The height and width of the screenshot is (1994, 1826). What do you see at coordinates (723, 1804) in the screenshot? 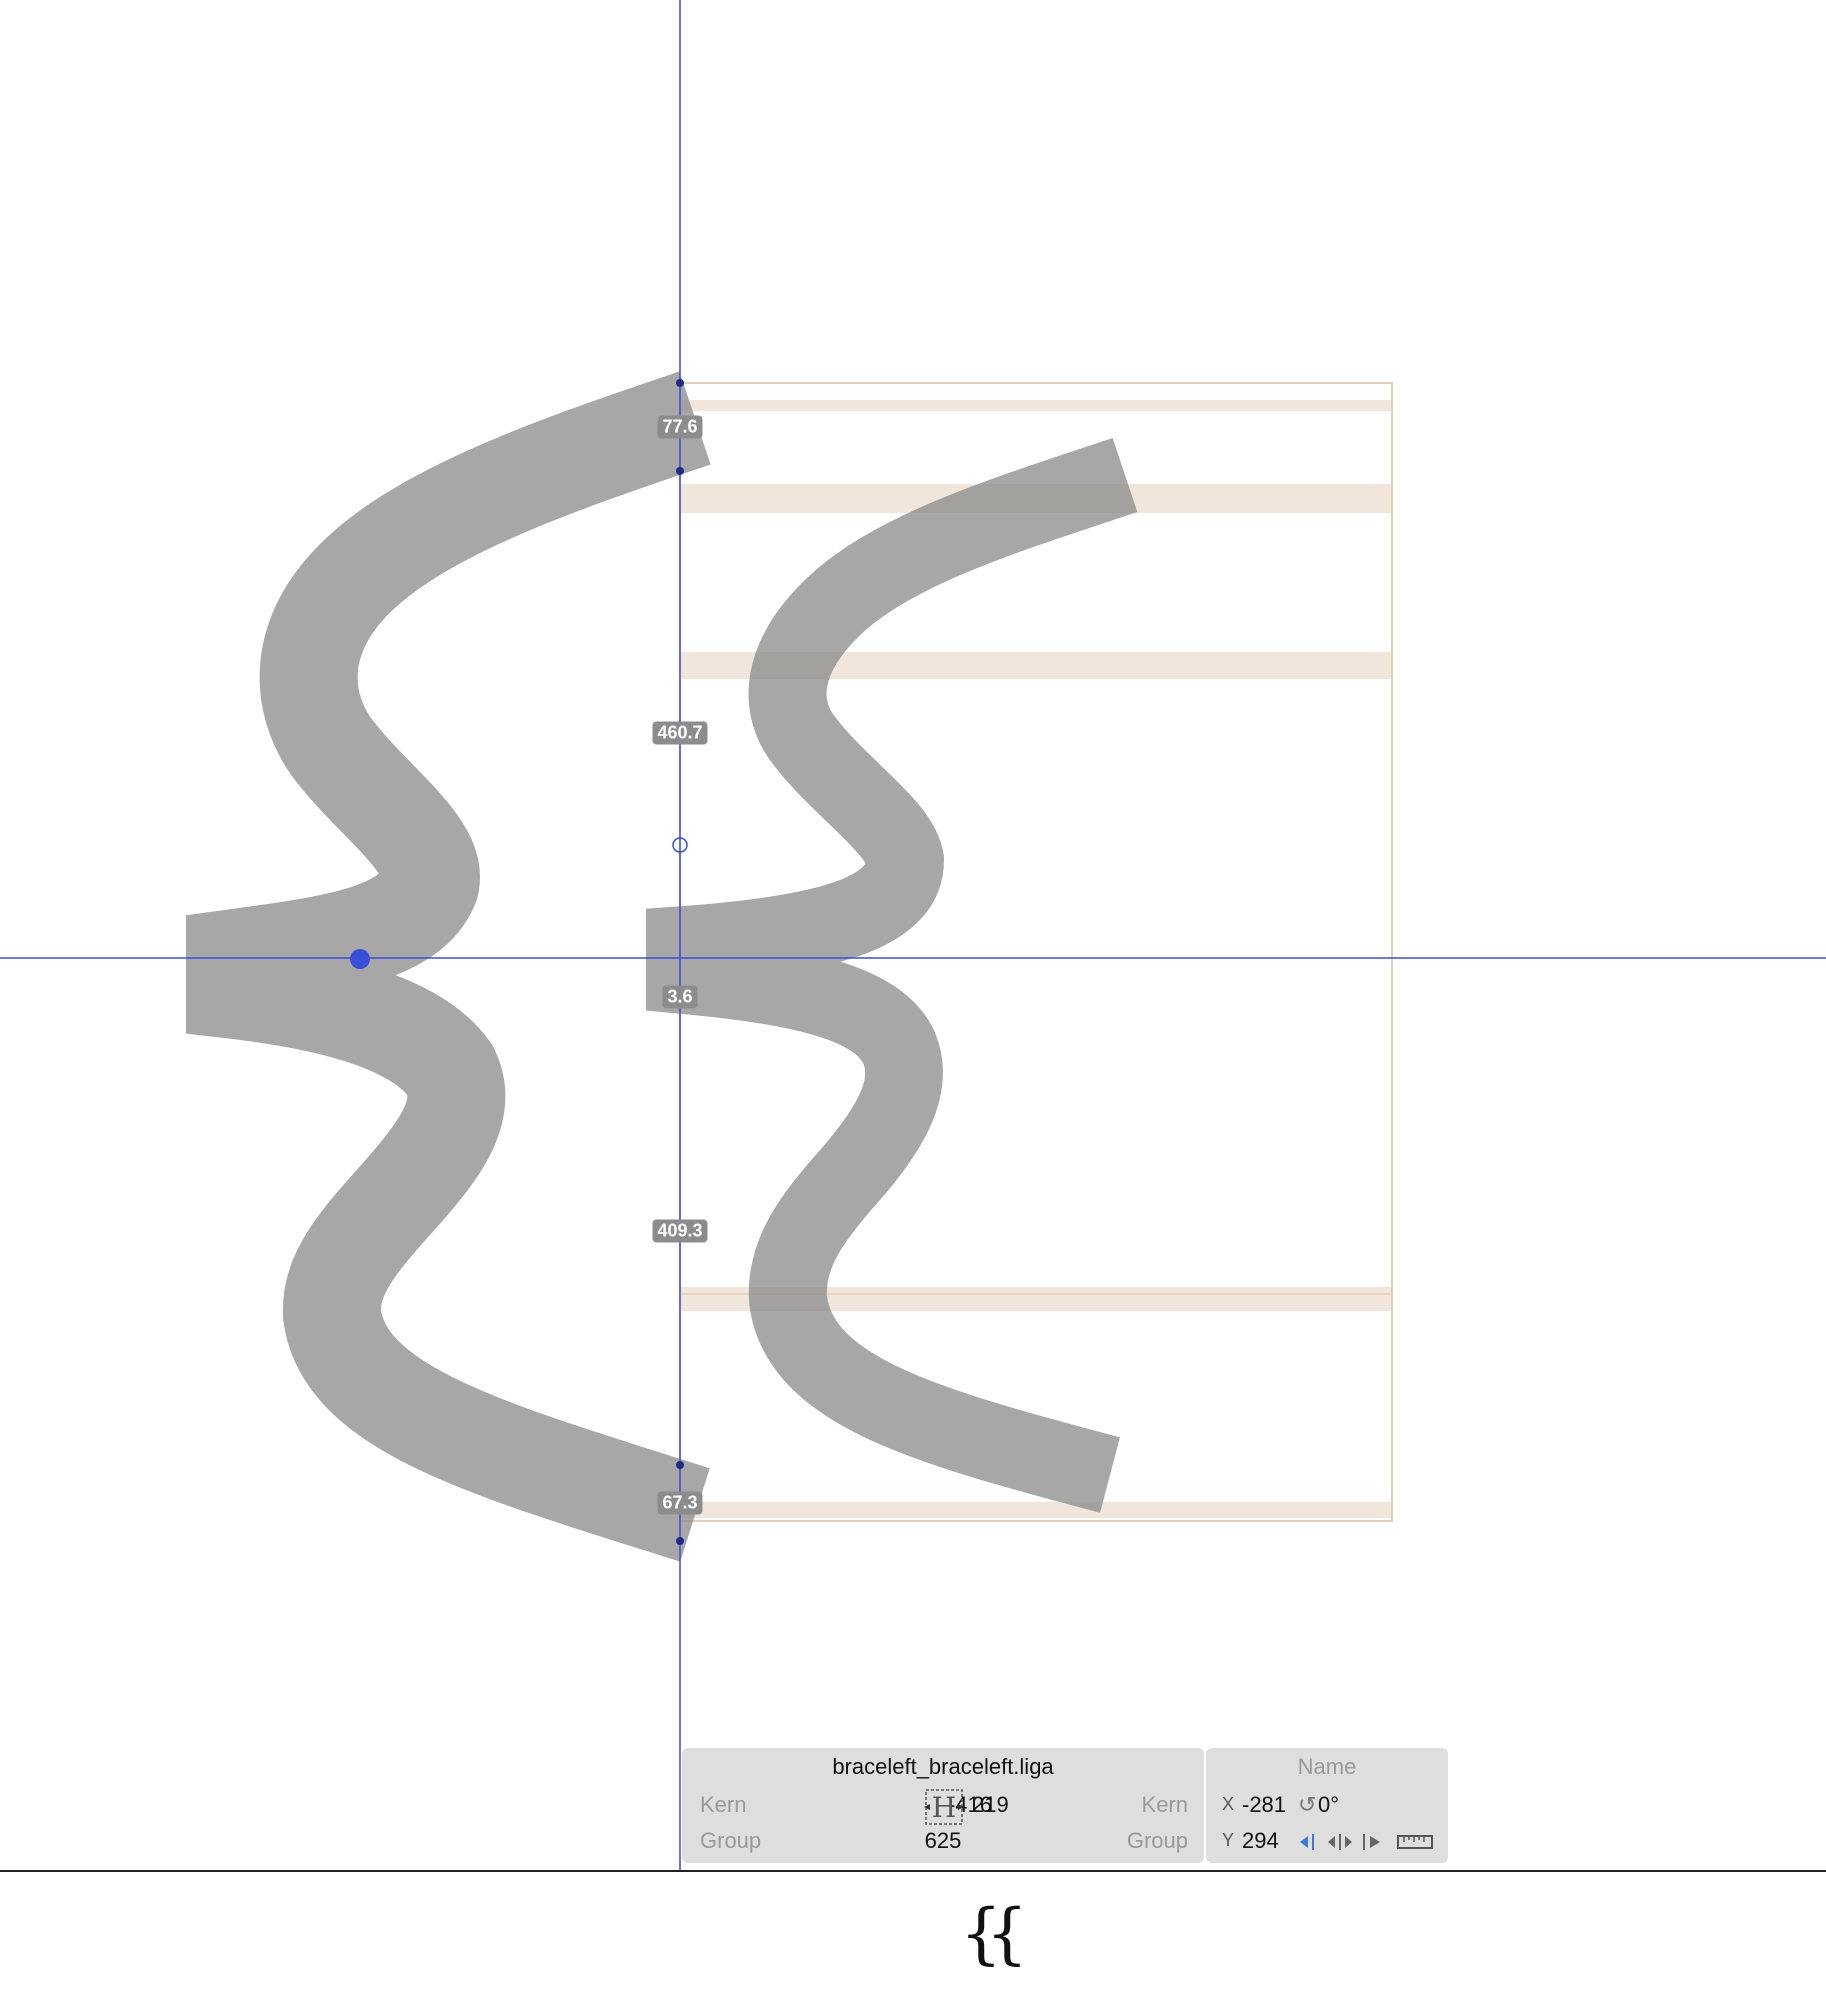
I see `left-kern-label: Kern` at bounding box center [723, 1804].